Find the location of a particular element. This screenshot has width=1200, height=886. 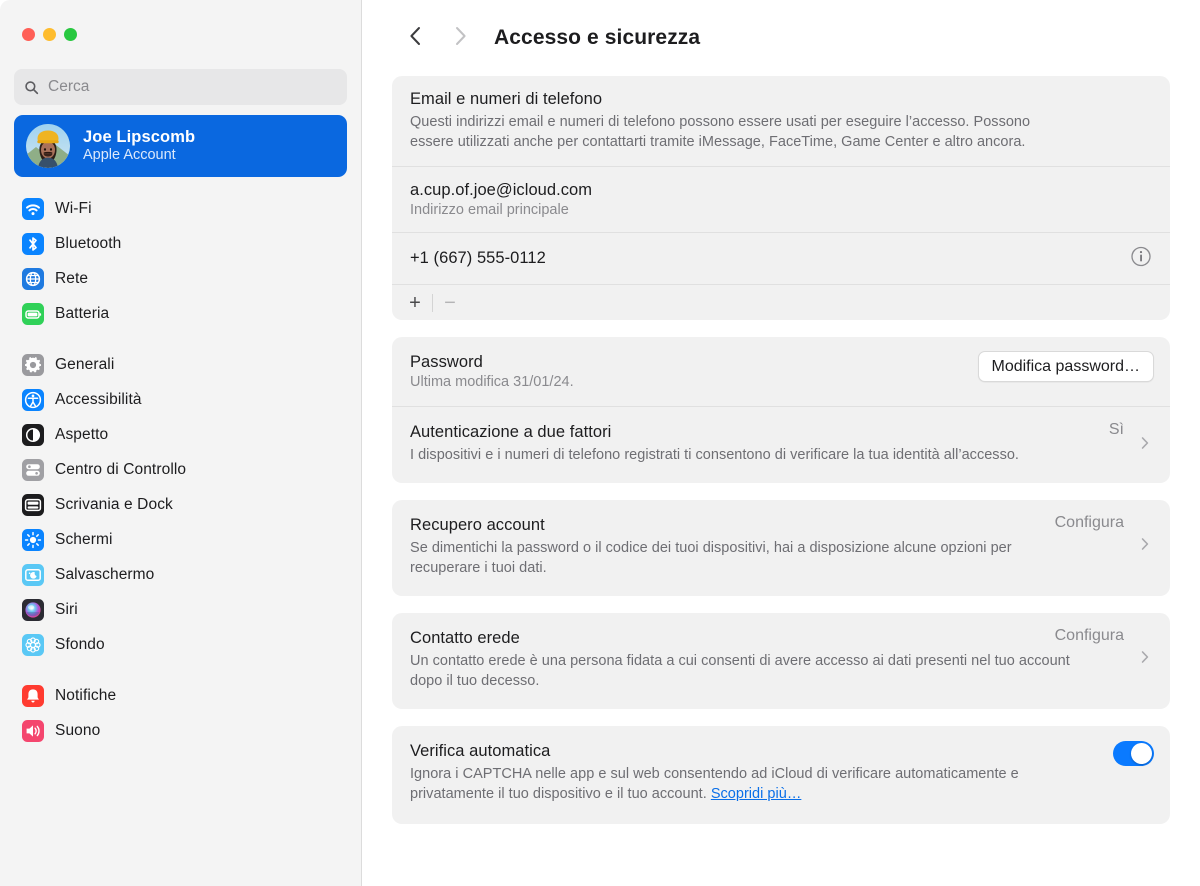

sidebar-item-wi-fi: Wi-Fi is located at coordinates (180, 208).